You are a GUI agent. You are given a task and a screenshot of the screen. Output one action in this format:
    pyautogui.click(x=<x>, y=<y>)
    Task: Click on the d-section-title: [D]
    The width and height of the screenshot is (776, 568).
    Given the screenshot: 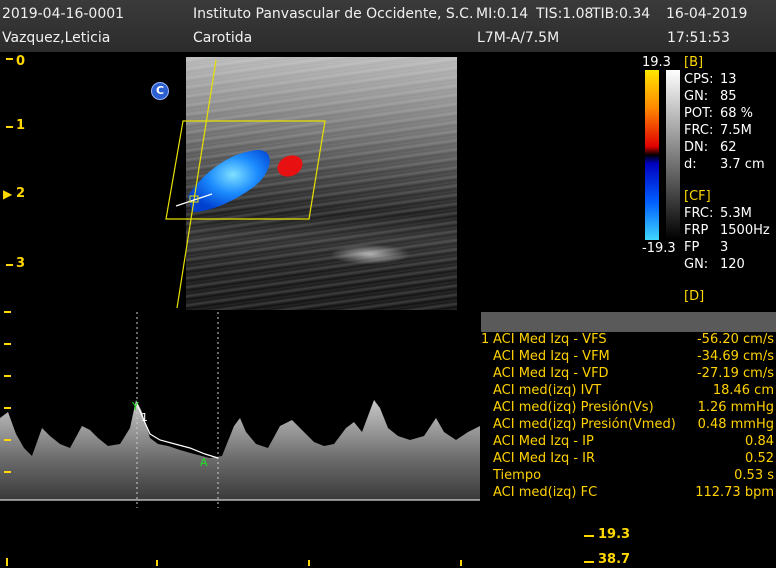 What is the action you would take?
    pyautogui.click(x=694, y=296)
    